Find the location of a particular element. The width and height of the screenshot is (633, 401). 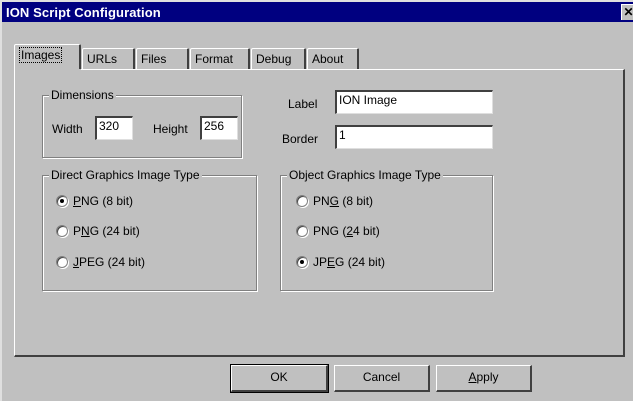

width-field: 320 is located at coordinates (114, 128).